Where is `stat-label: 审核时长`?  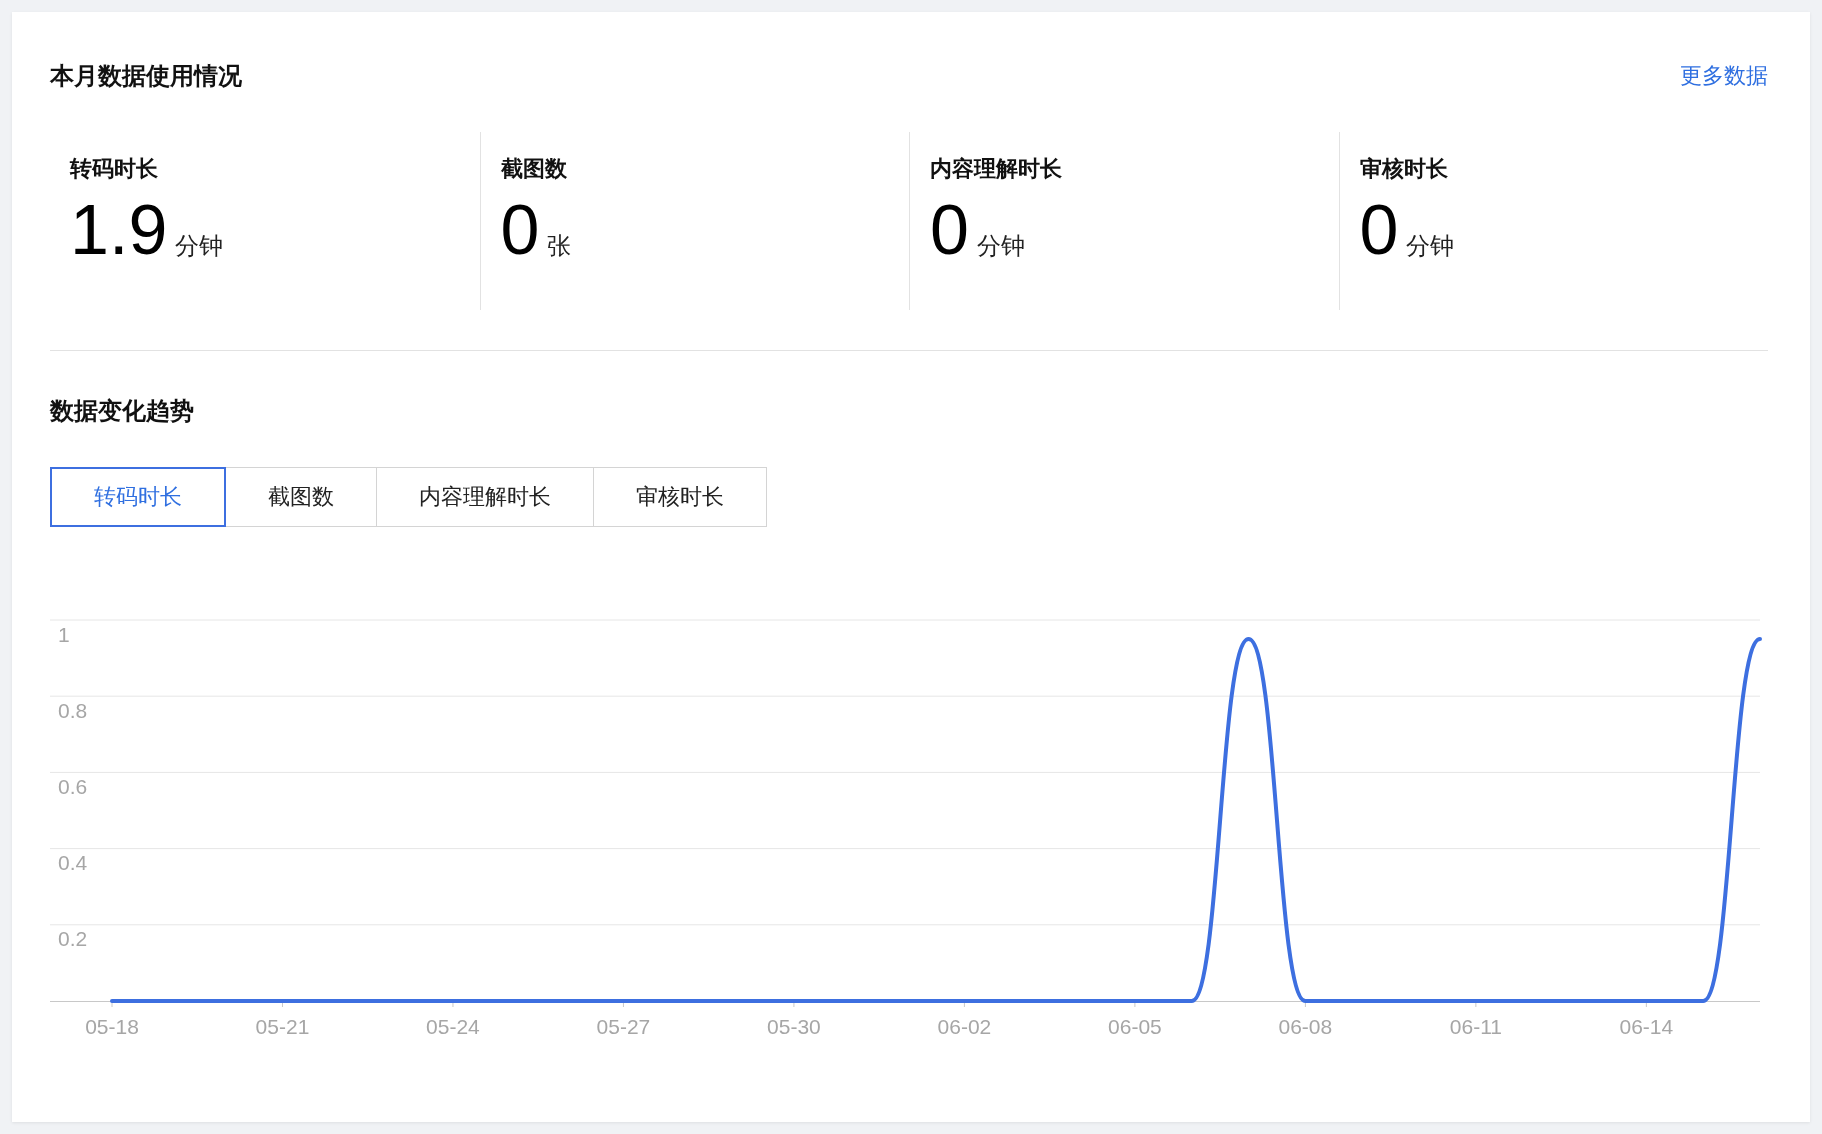 stat-label: 审核时长 is located at coordinates (1403, 169).